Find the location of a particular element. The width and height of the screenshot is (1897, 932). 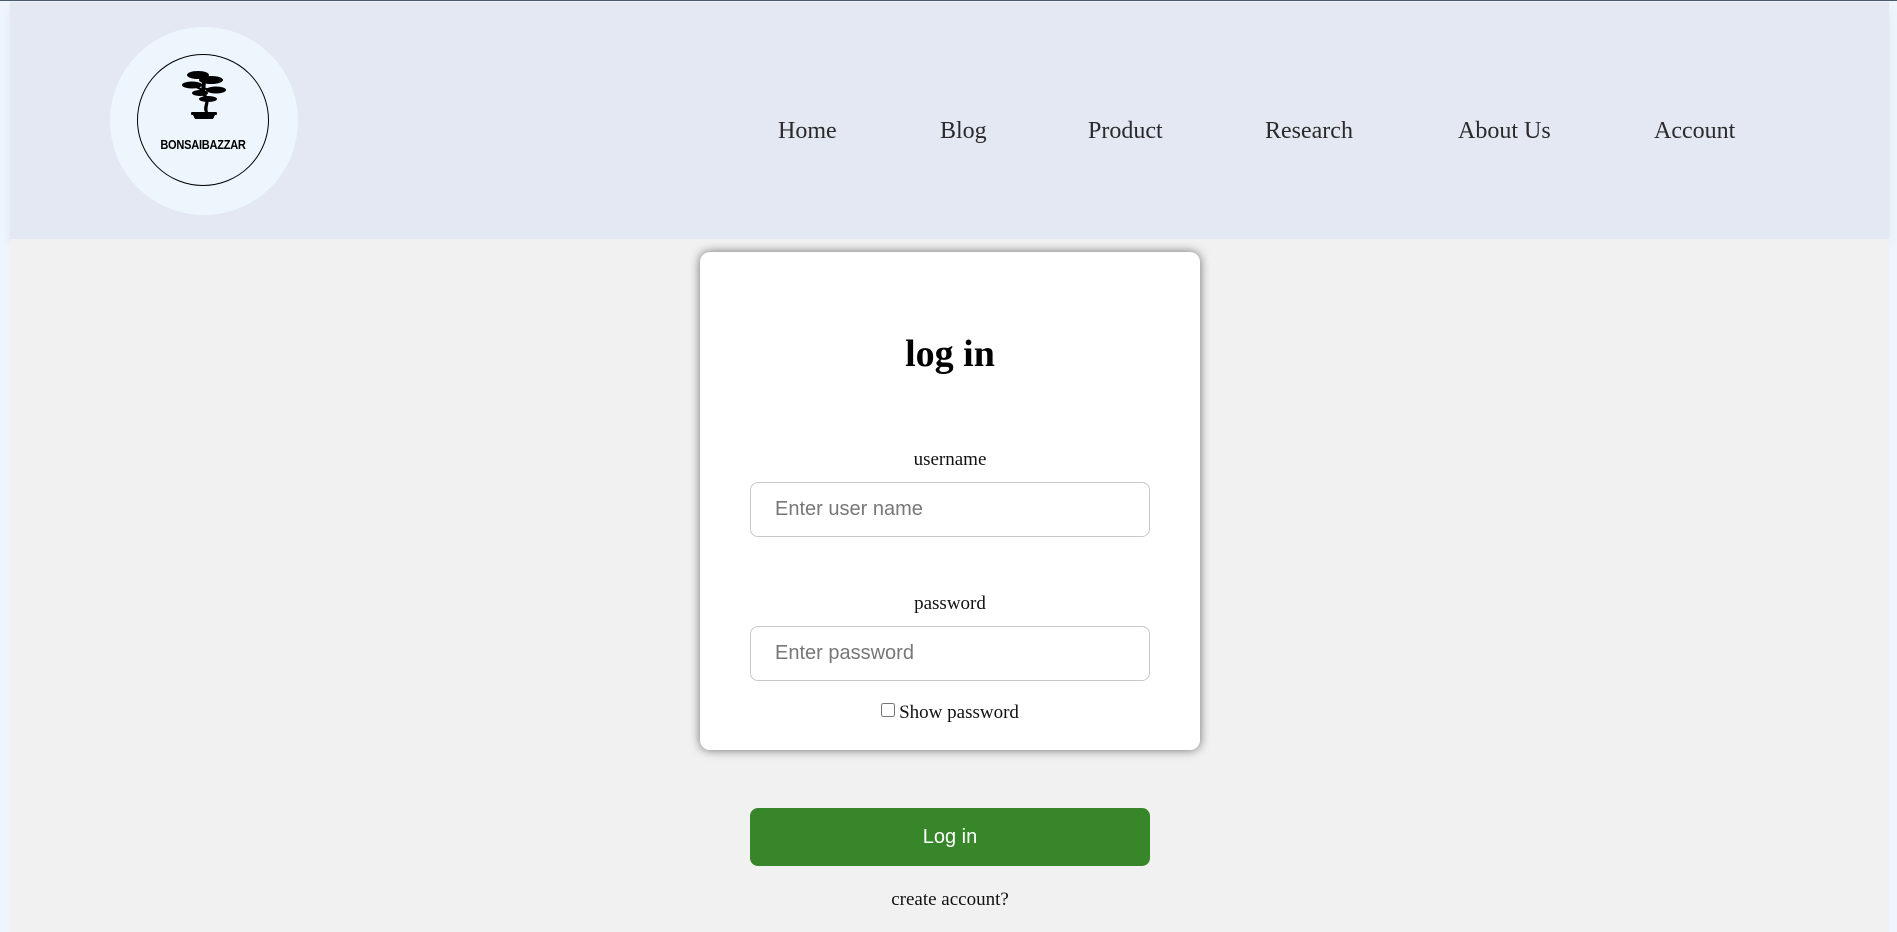

password-label: password is located at coordinates (950, 603).